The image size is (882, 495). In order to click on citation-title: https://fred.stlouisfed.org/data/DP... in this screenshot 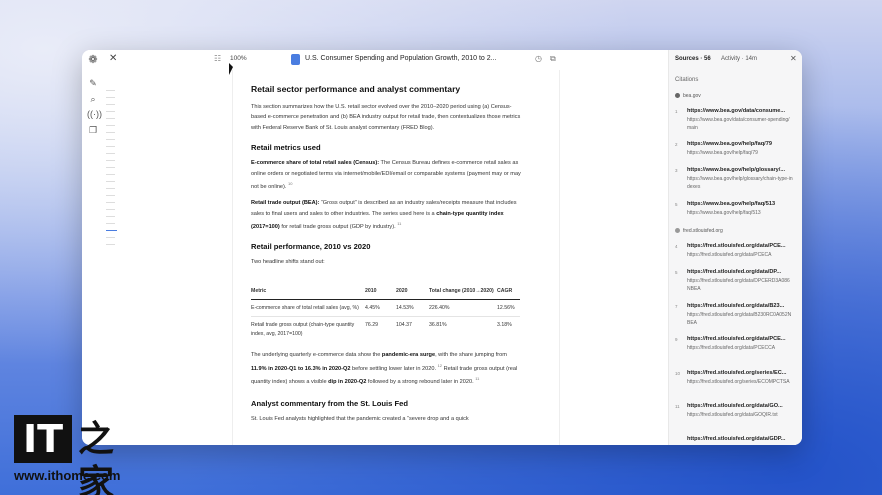, I will do `click(734, 272)`.